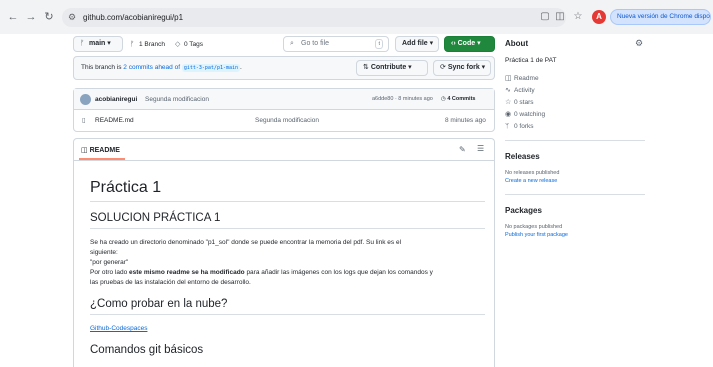 The width and height of the screenshot is (713, 367). What do you see at coordinates (417, 44) in the screenshot?
I see `add-file-button: Add file ▾` at bounding box center [417, 44].